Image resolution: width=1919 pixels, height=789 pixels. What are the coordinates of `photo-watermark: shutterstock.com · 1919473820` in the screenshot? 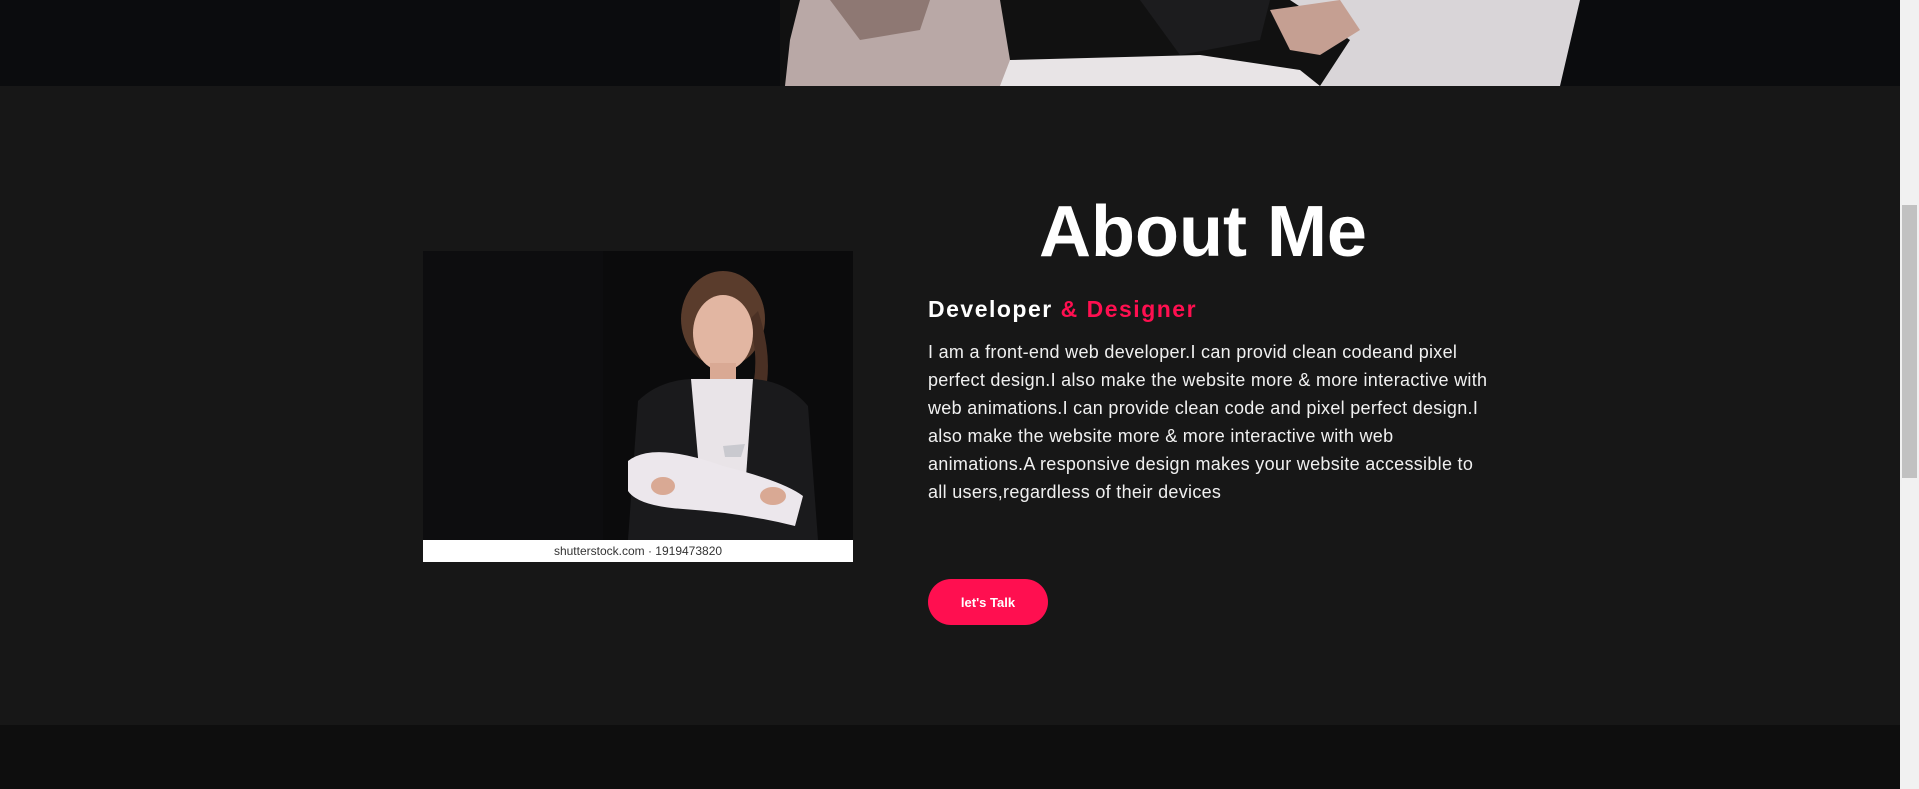 It's located at (638, 551).